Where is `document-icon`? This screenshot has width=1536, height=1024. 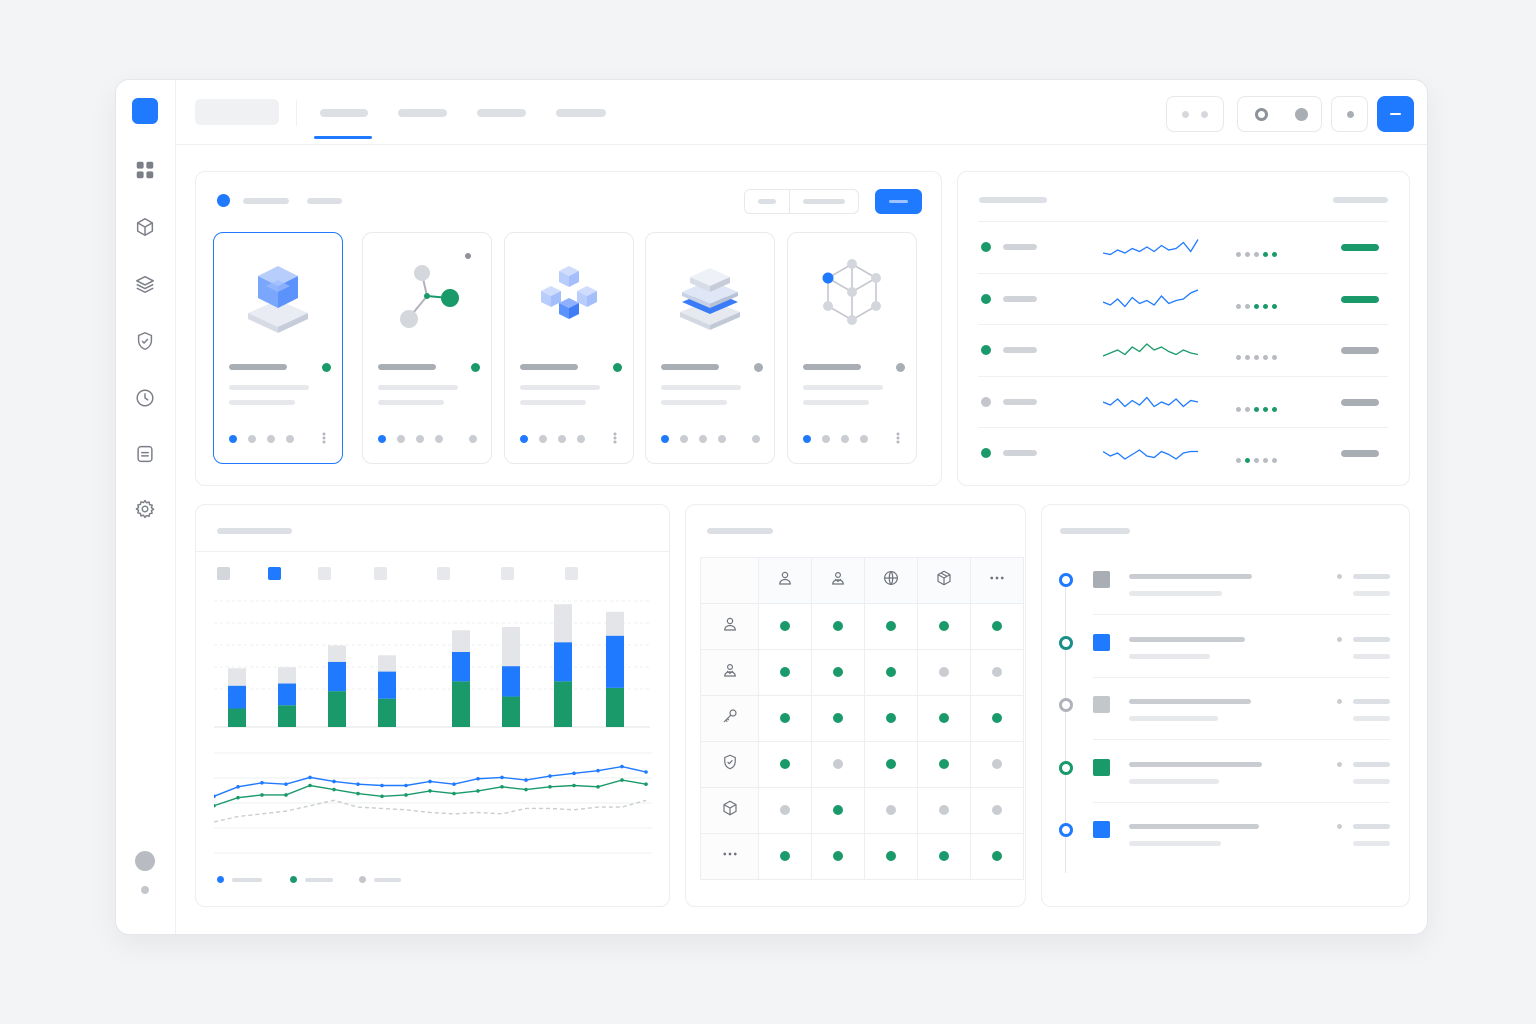 document-icon is located at coordinates (146, 455).